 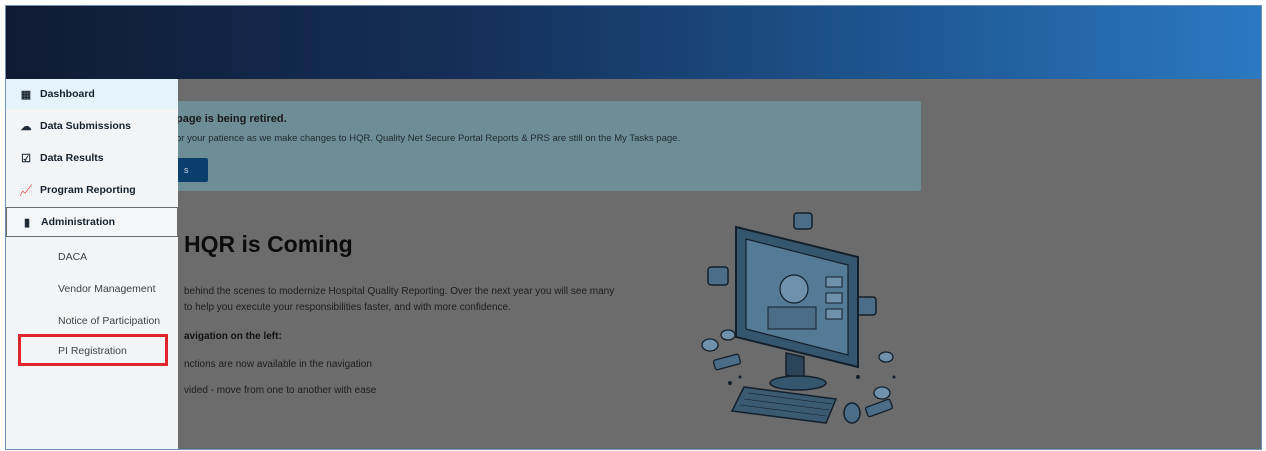 I want to click on grid-icon: ▦, so click(x=26, y=94).